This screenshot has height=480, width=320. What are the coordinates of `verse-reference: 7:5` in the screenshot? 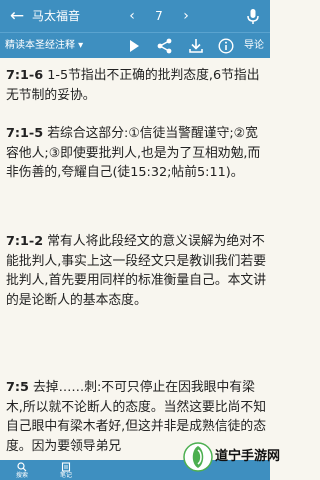 It's located at (17, 387).